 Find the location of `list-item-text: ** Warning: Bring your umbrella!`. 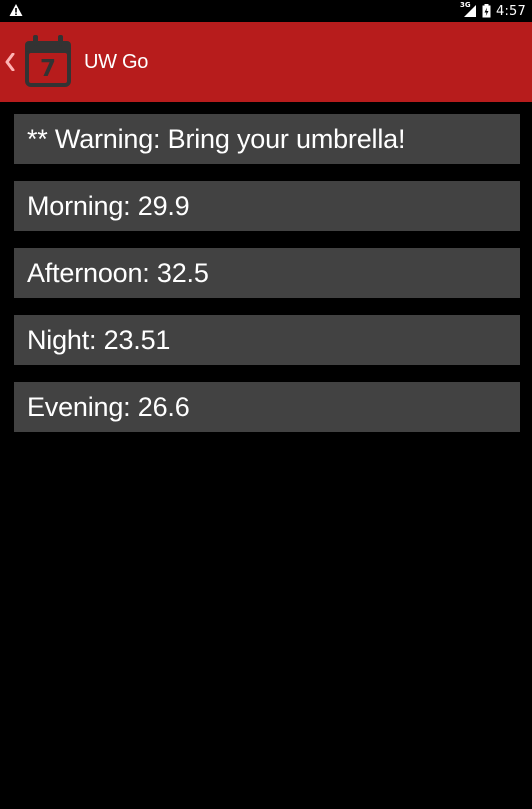

list-item-text: ** Warning: Bring your umbrella! is located at coordinates (216, 138).